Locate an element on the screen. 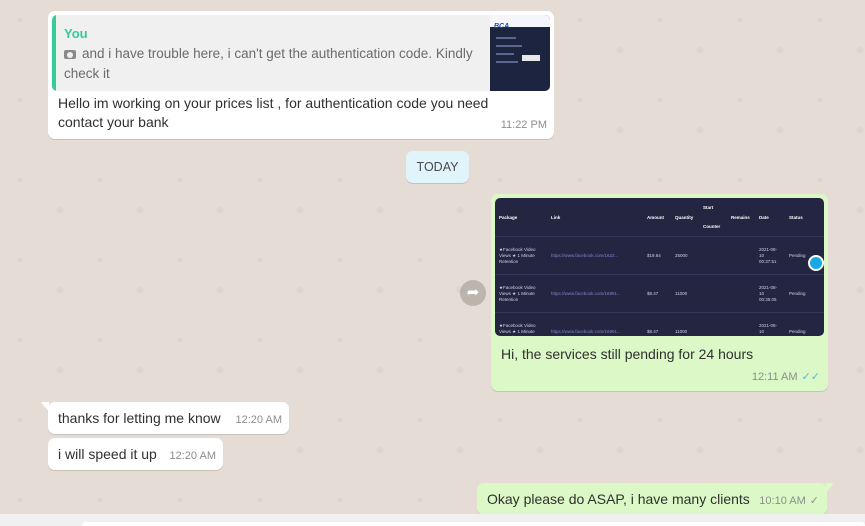 The image size is (865, 526). cell-date: 2021-08-10 00:34:22 is located at coordinates (770, 324).